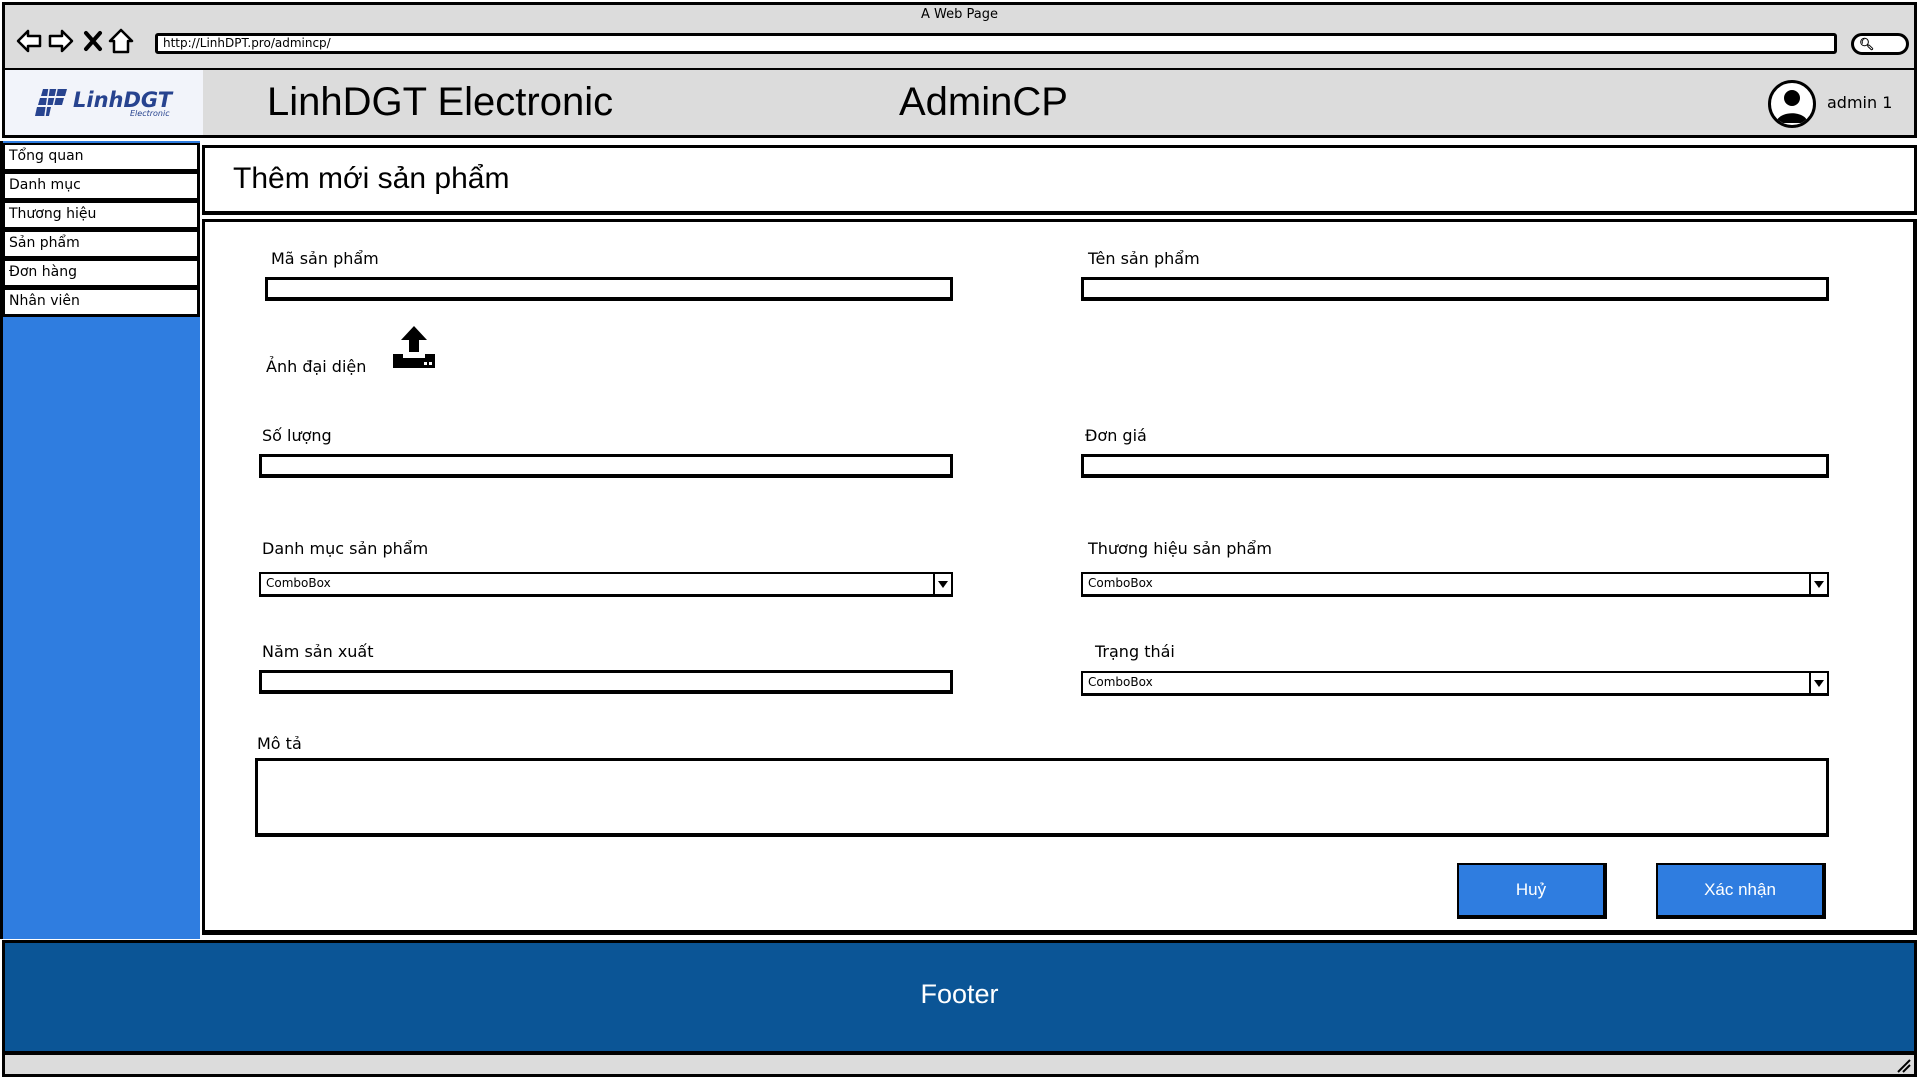  Describe the element at coordinates (1532, 891) in the screenshot. I see `cancel-button: Huỷ` at that location.